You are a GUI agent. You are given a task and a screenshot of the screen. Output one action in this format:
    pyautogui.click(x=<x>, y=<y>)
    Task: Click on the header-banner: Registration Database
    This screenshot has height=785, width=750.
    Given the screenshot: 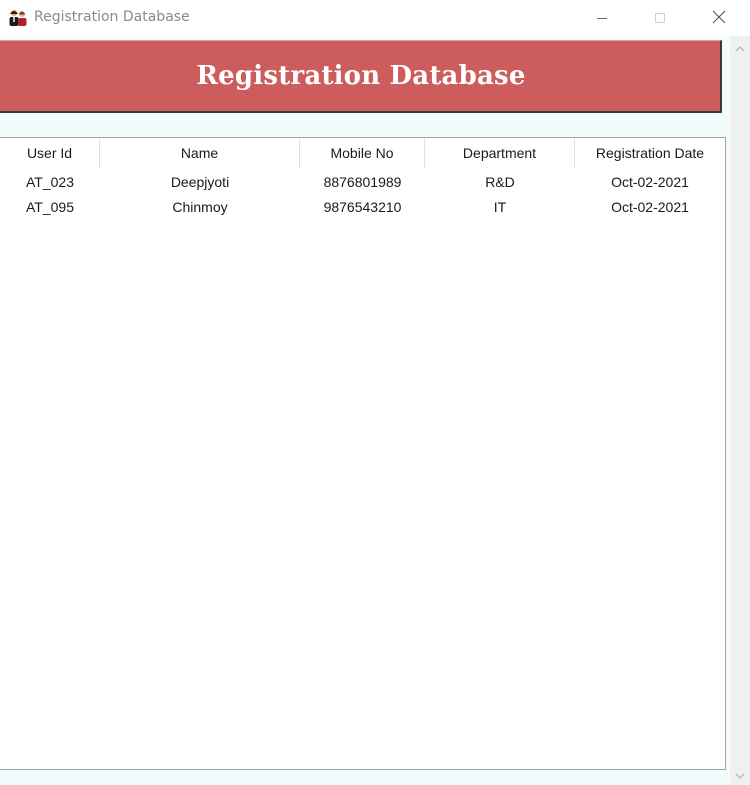 What is the action you would take?
    pyautogui.click(x=361, y=76)
    